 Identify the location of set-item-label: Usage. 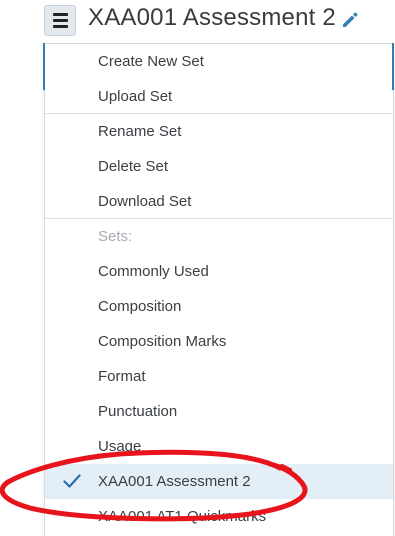
(120, 446).